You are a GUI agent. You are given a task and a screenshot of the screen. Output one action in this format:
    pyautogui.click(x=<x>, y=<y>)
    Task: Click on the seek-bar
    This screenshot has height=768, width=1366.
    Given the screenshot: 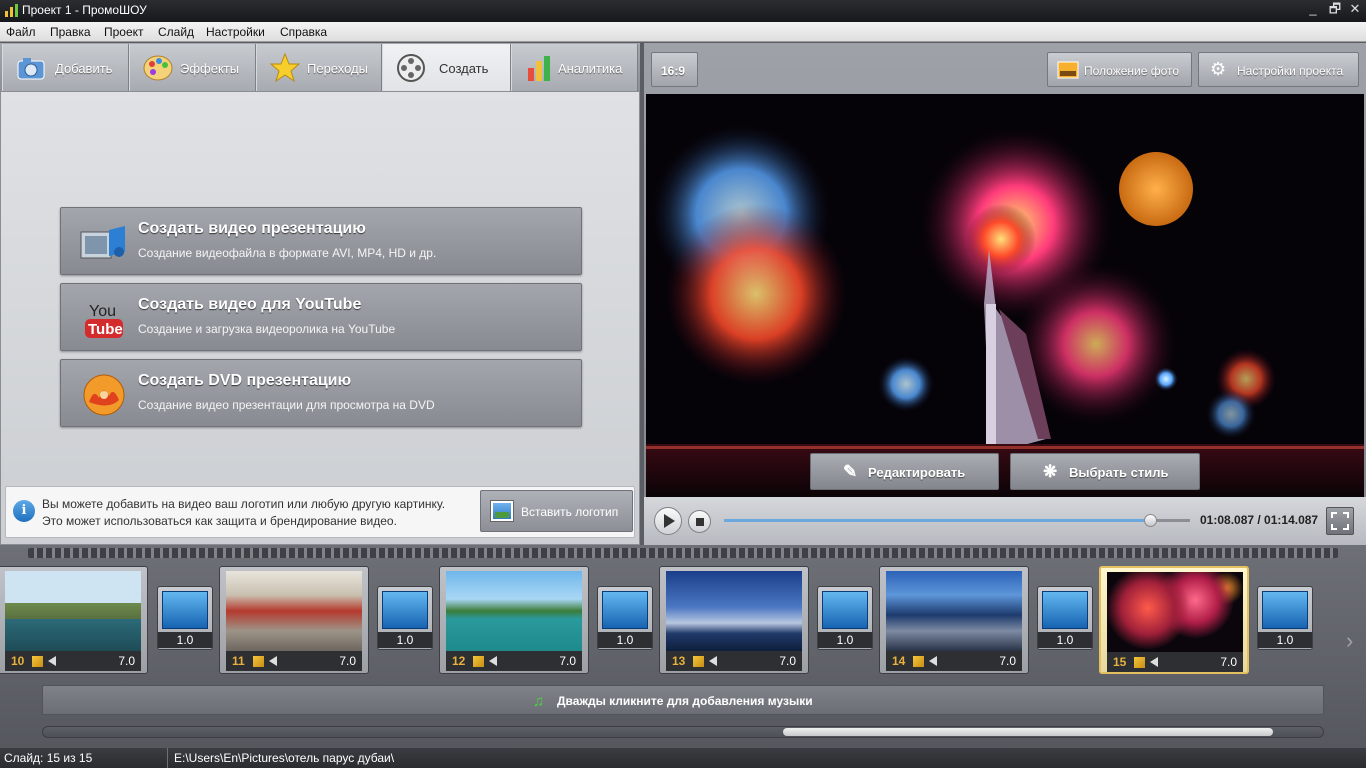 What is the action you would take?
    pyautogui.click(x=937, y=520)
    